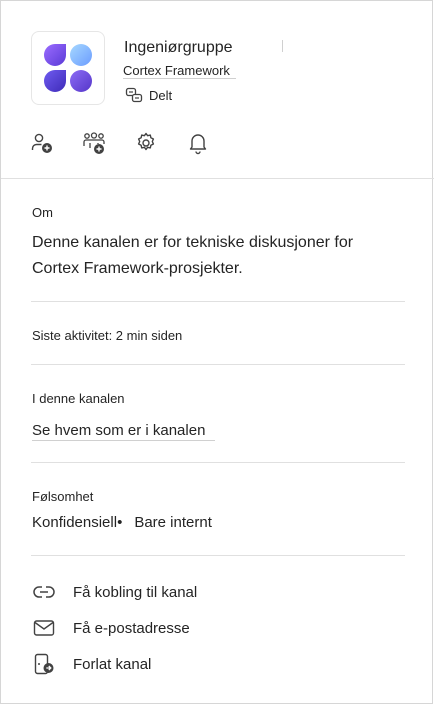 This screenshot has height=706, width=435. Describe the element at coordinates (137, 268) in the screenshot. I see `about-text-line-2: Cortex Framework-prosjekter.` at that location.